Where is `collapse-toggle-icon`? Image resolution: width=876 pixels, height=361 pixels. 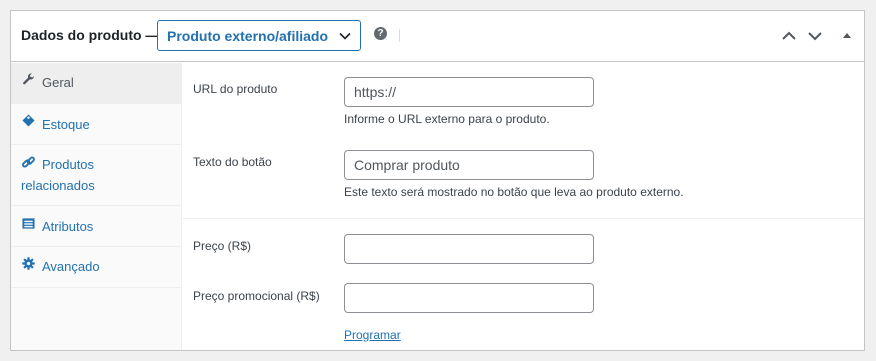 collapse-toggle-icon is located at coordinates (847, 36).